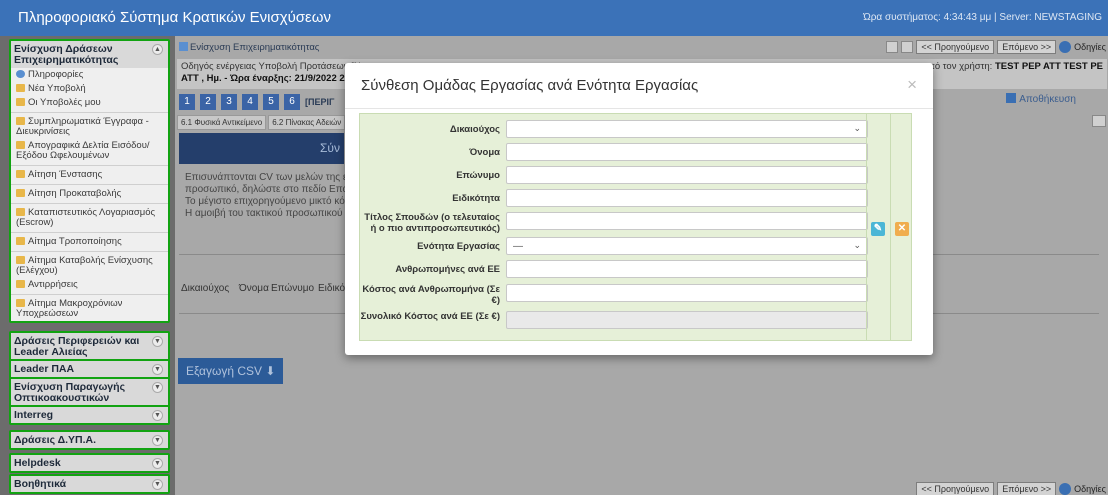  I want to click on step-1: 1, so click(187, 102).